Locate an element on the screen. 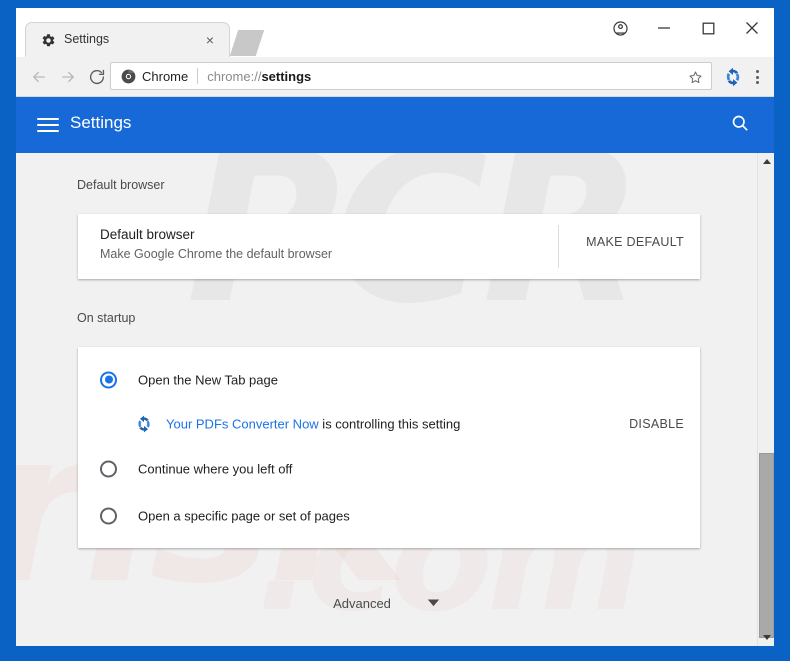 The height and width of the screenshot is (661, 790). maximize-button is located at coordinates (708, 28).